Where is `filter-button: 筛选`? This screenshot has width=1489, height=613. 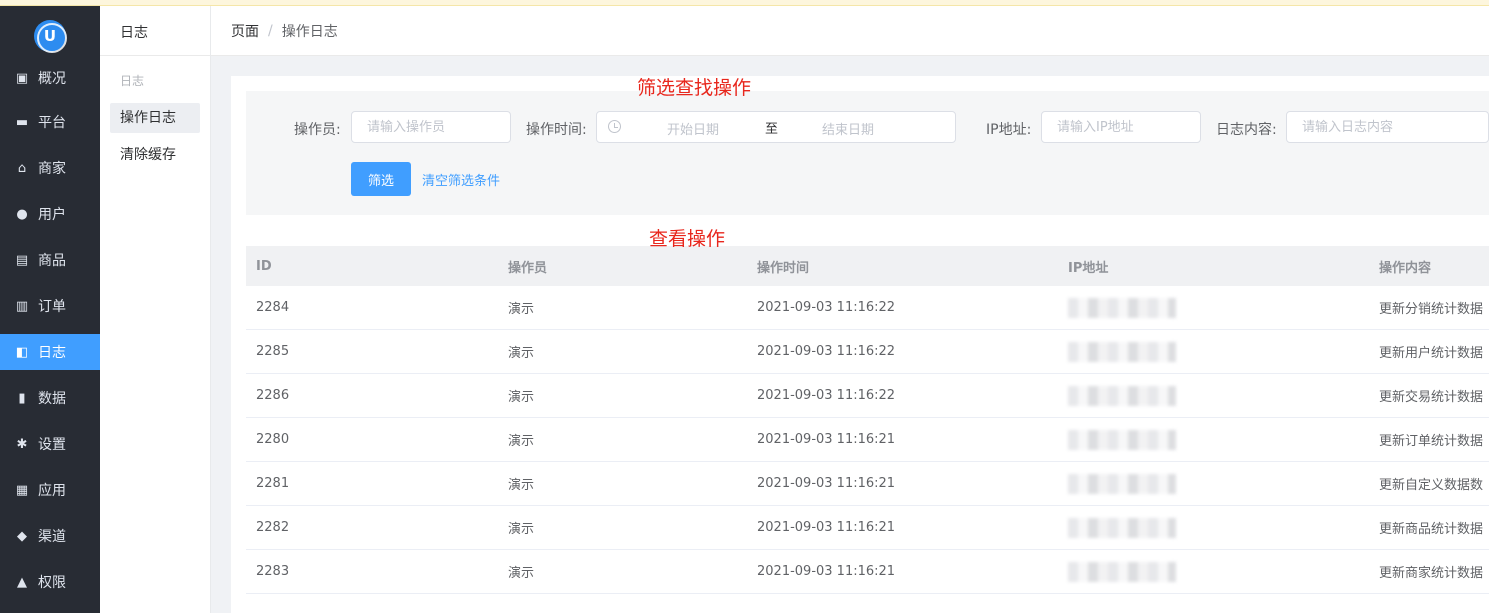 filter-button: 筛选 is located at coordinates (381, 179).